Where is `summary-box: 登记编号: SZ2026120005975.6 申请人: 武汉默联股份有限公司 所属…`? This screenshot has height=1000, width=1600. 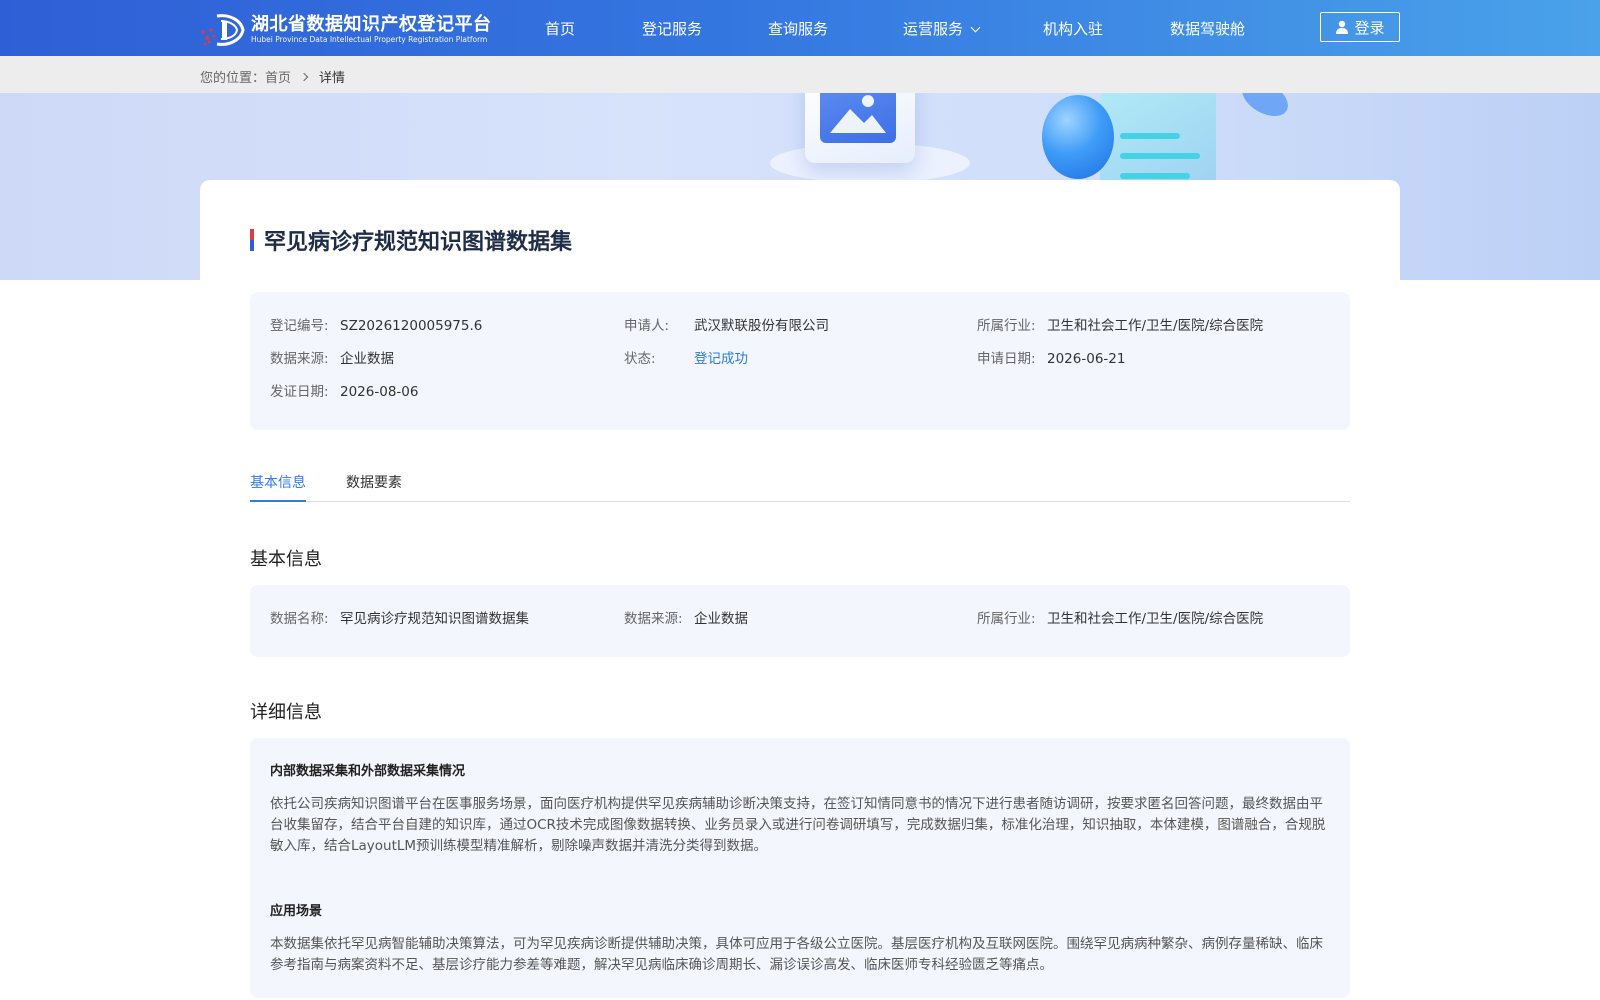
summary-box: 登记编号: SZ2026120005975.6 申请人: 武汉默联股份有限公司 所属… is located at coordinates (800, 361).